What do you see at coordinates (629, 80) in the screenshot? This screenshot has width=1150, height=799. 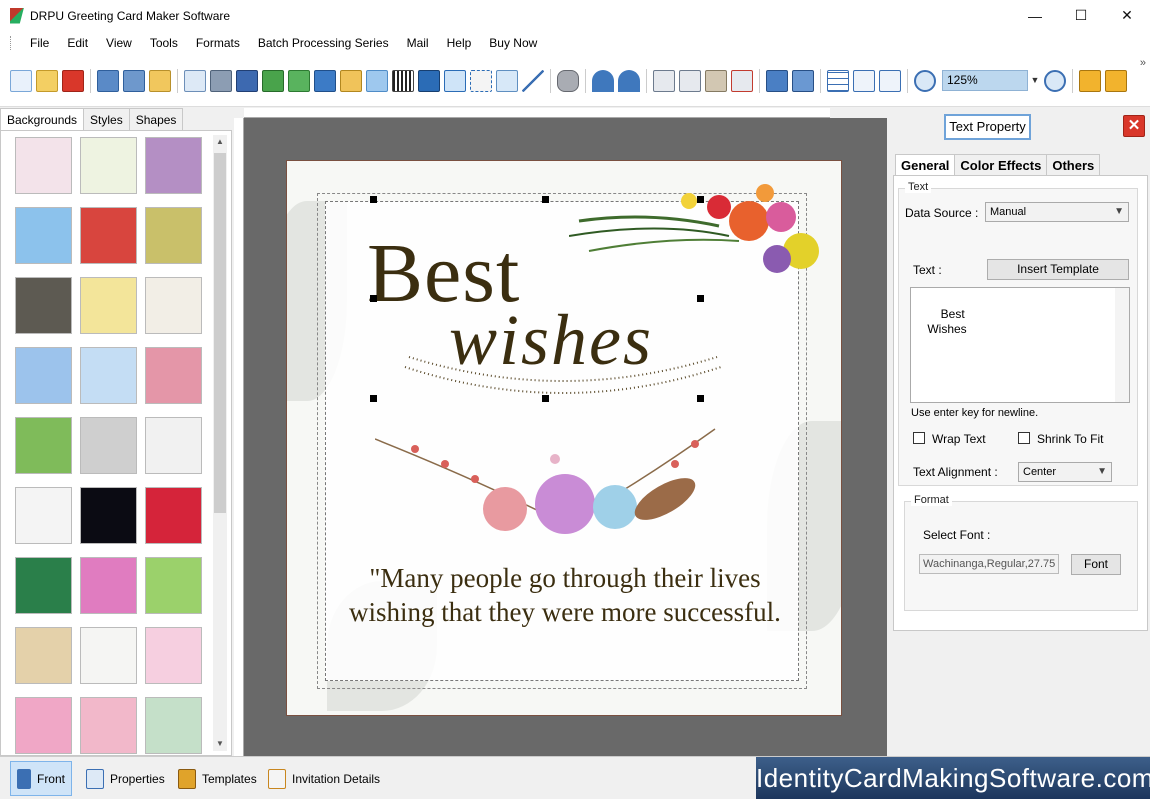 I see `redo-icon` at bounding box center [629, 80].